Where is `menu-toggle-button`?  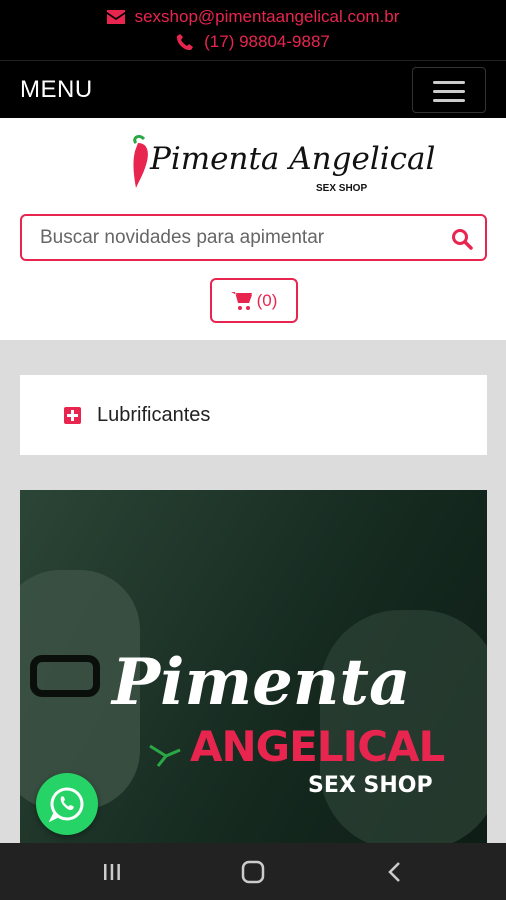 menu-toggle-button is located at coordinates (449, 90).